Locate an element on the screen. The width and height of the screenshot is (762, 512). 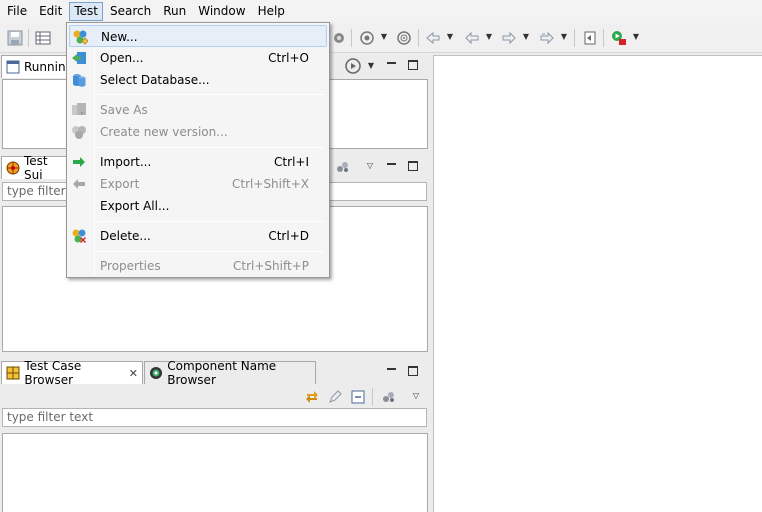
export-icon is located at coordinates (79, 184).